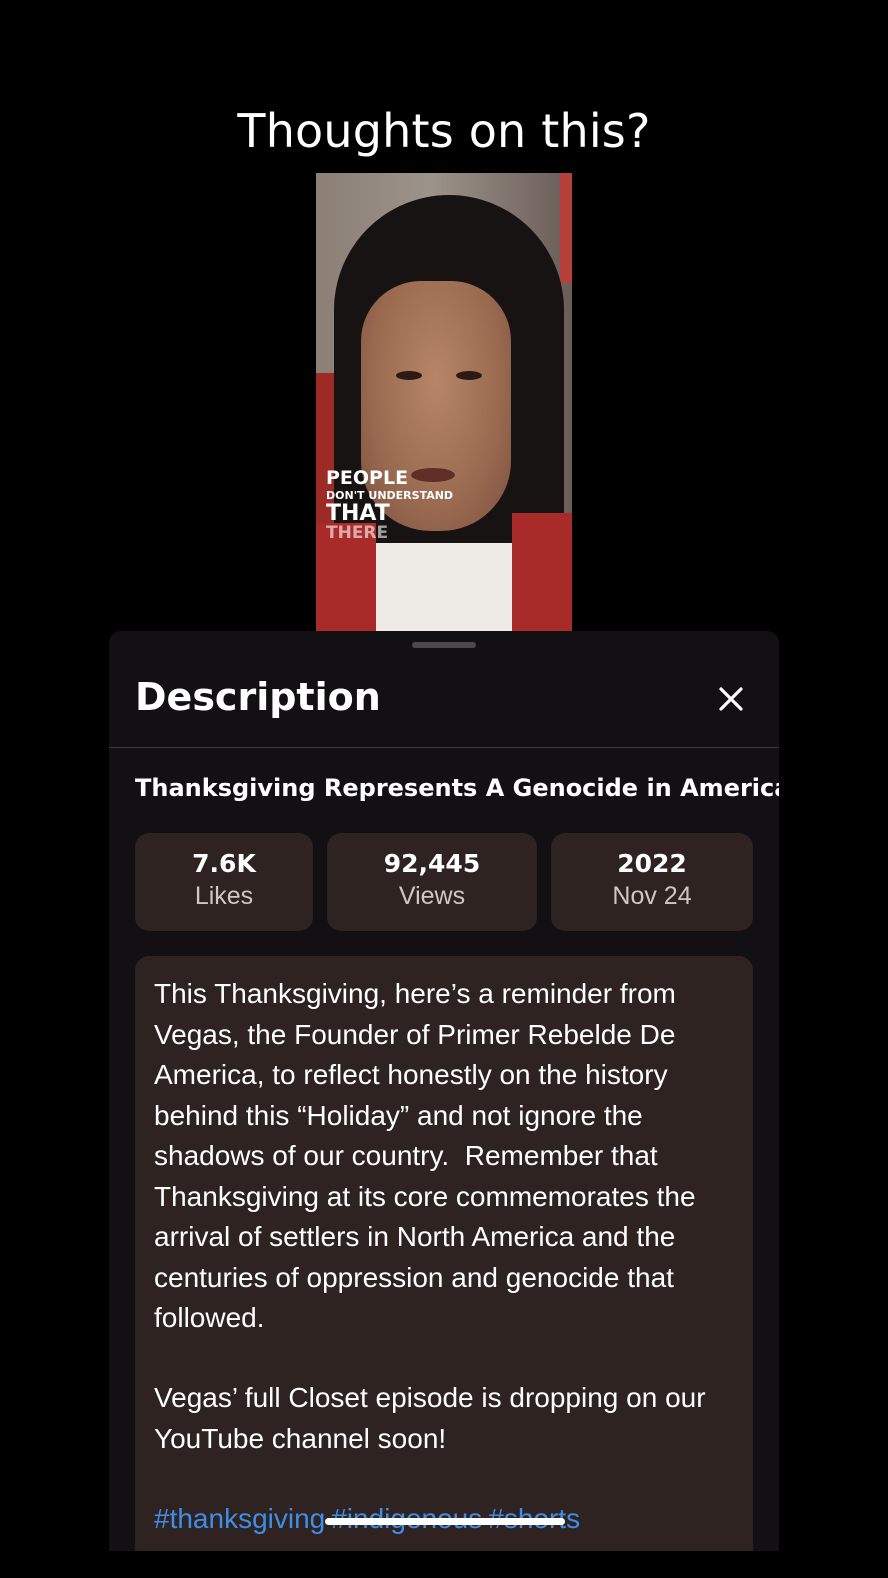 The width and height of the screenshot is (888, 1578). I want to click on publish-year: 2022, so click(652, 863).